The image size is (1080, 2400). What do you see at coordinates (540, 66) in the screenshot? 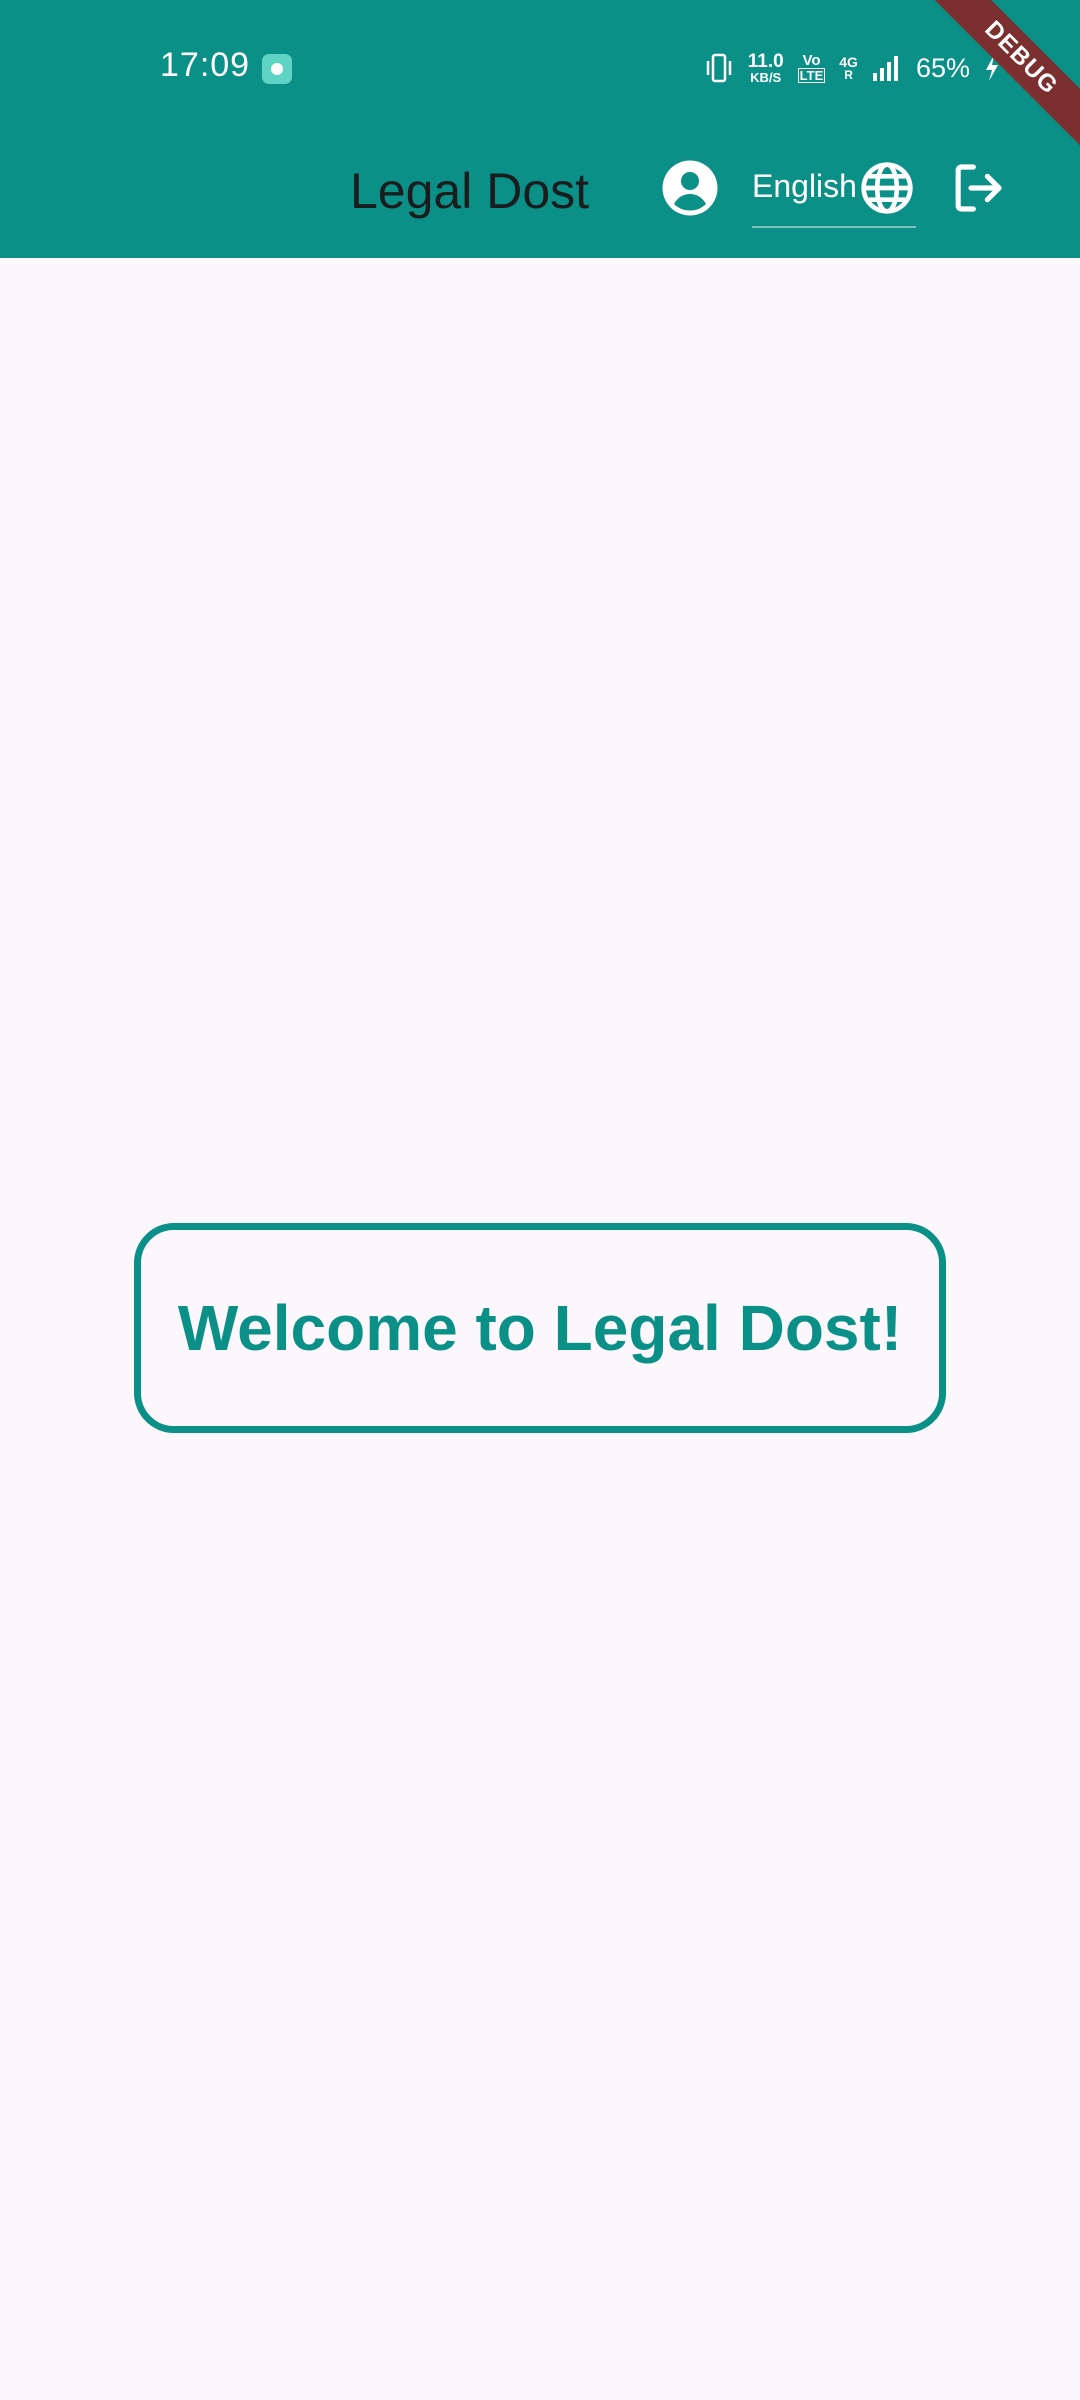
I see `status-bar: 17:09 11.0 KB/S Vo LTE 4G R 65%` at bounding box center [540, 66].